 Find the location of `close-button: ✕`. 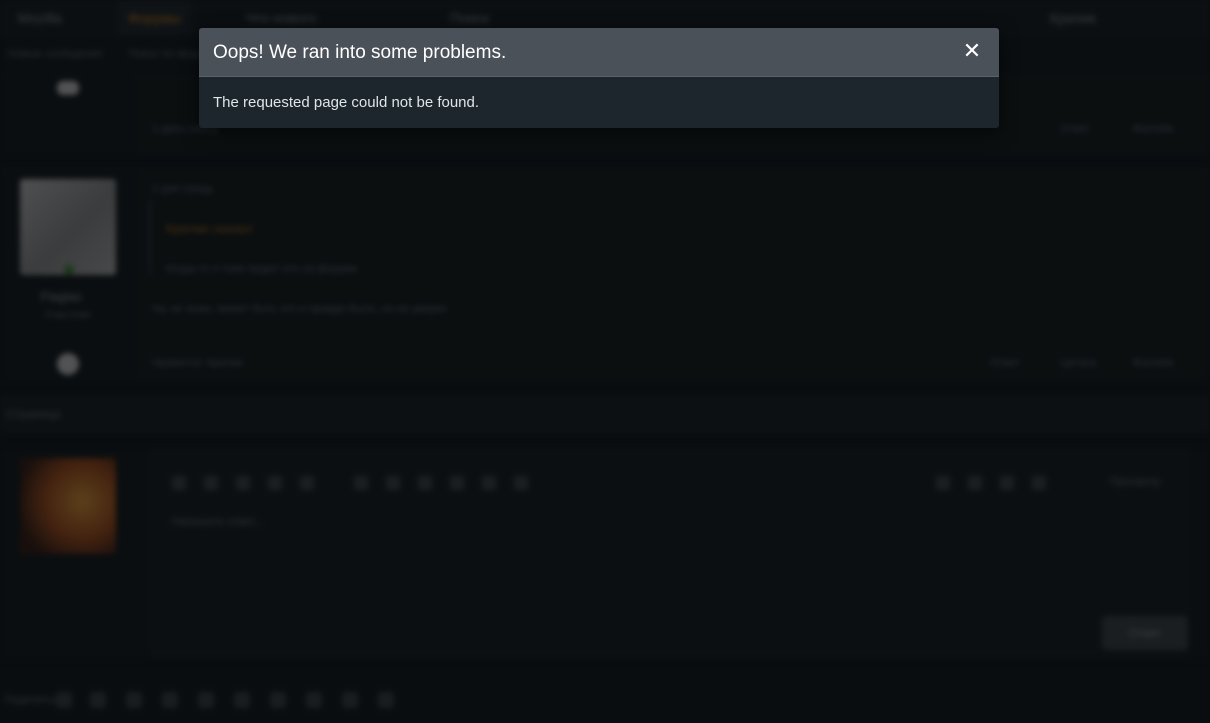

close-button: ✕ is located at coordinates (972, 52).